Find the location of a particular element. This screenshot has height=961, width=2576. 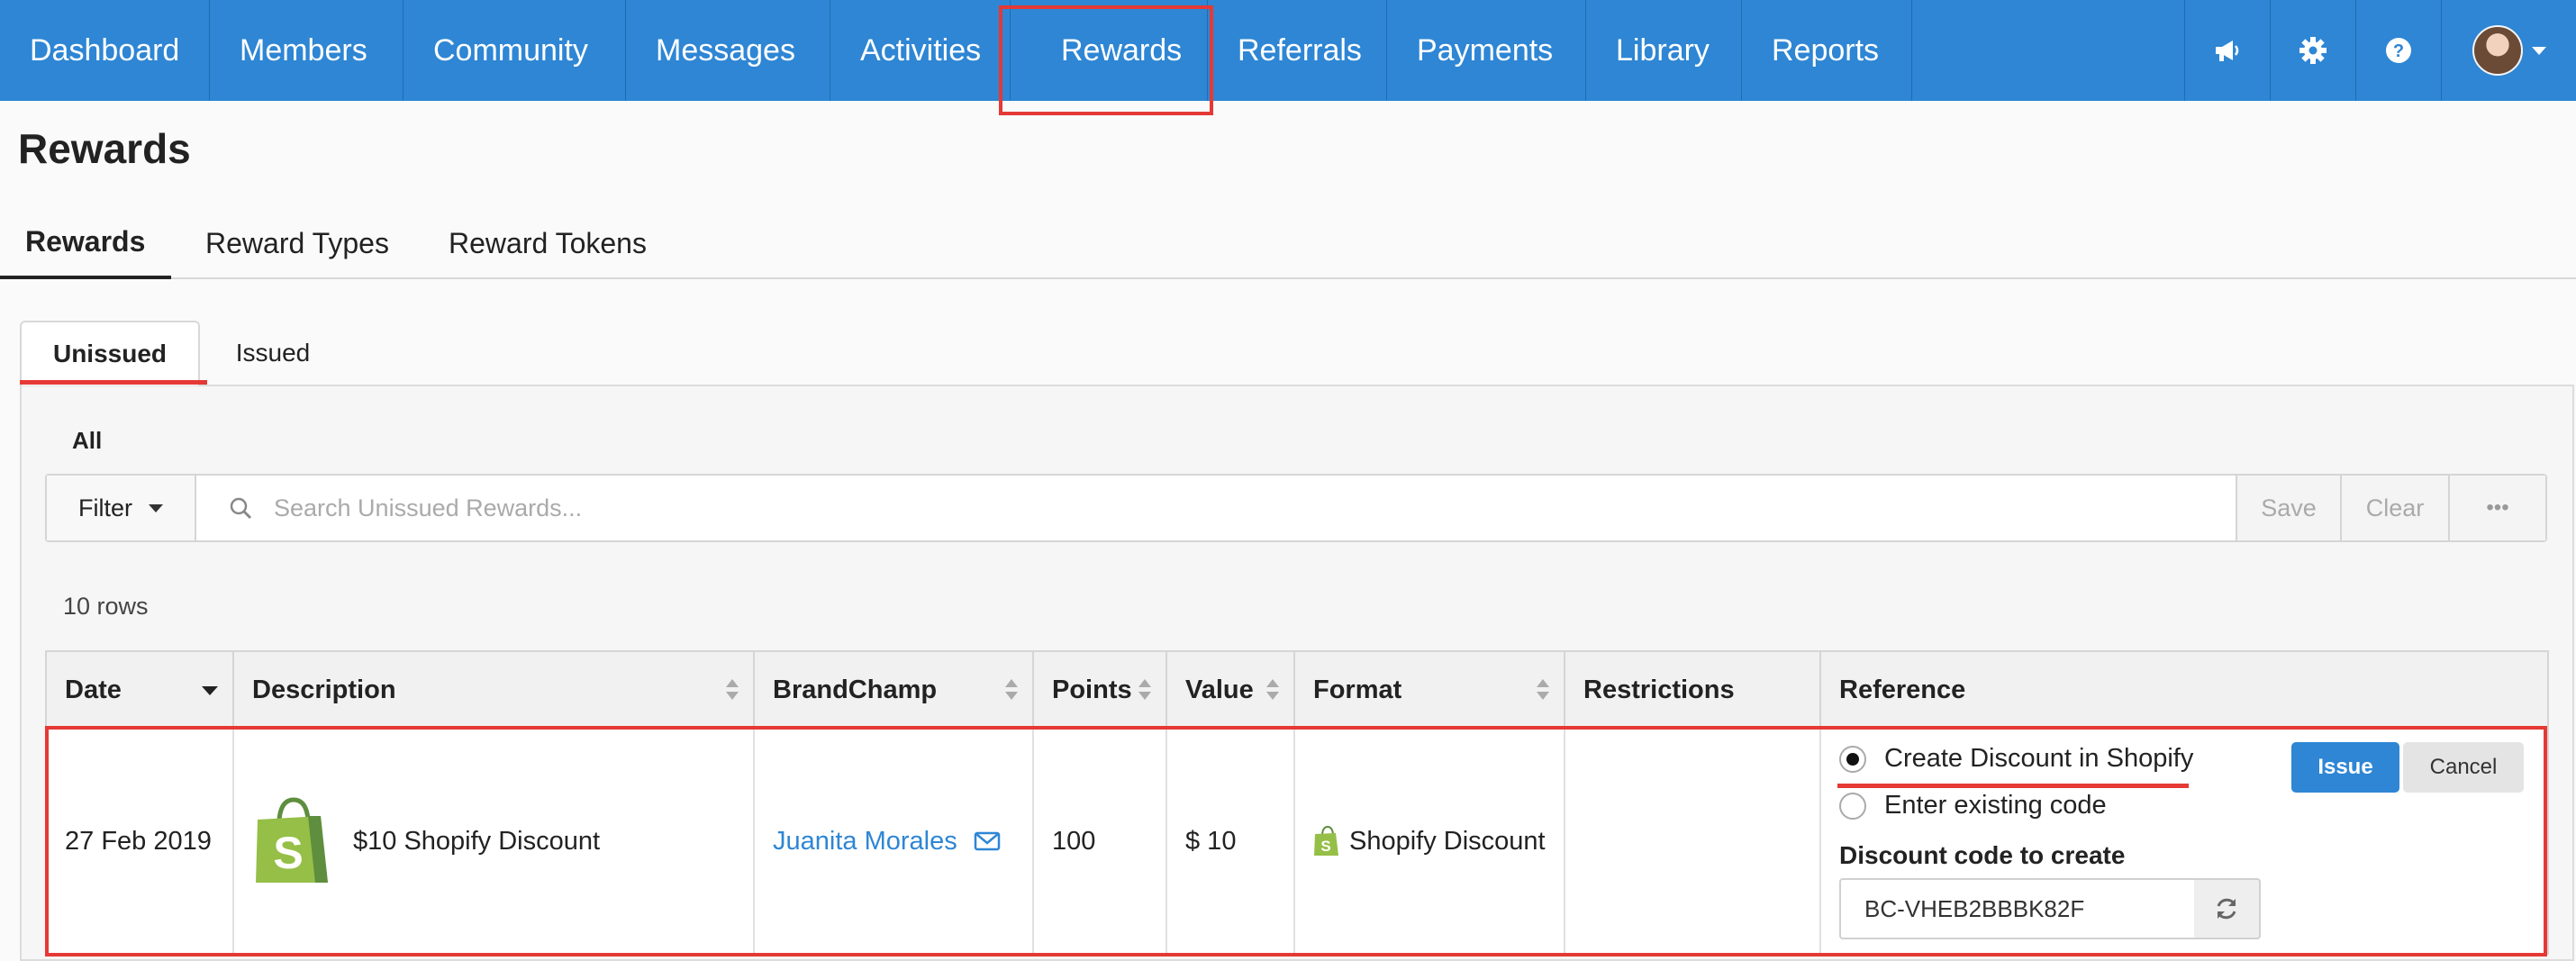

nav-item-referrals: Referrals is located at coordinates (1297, 50).